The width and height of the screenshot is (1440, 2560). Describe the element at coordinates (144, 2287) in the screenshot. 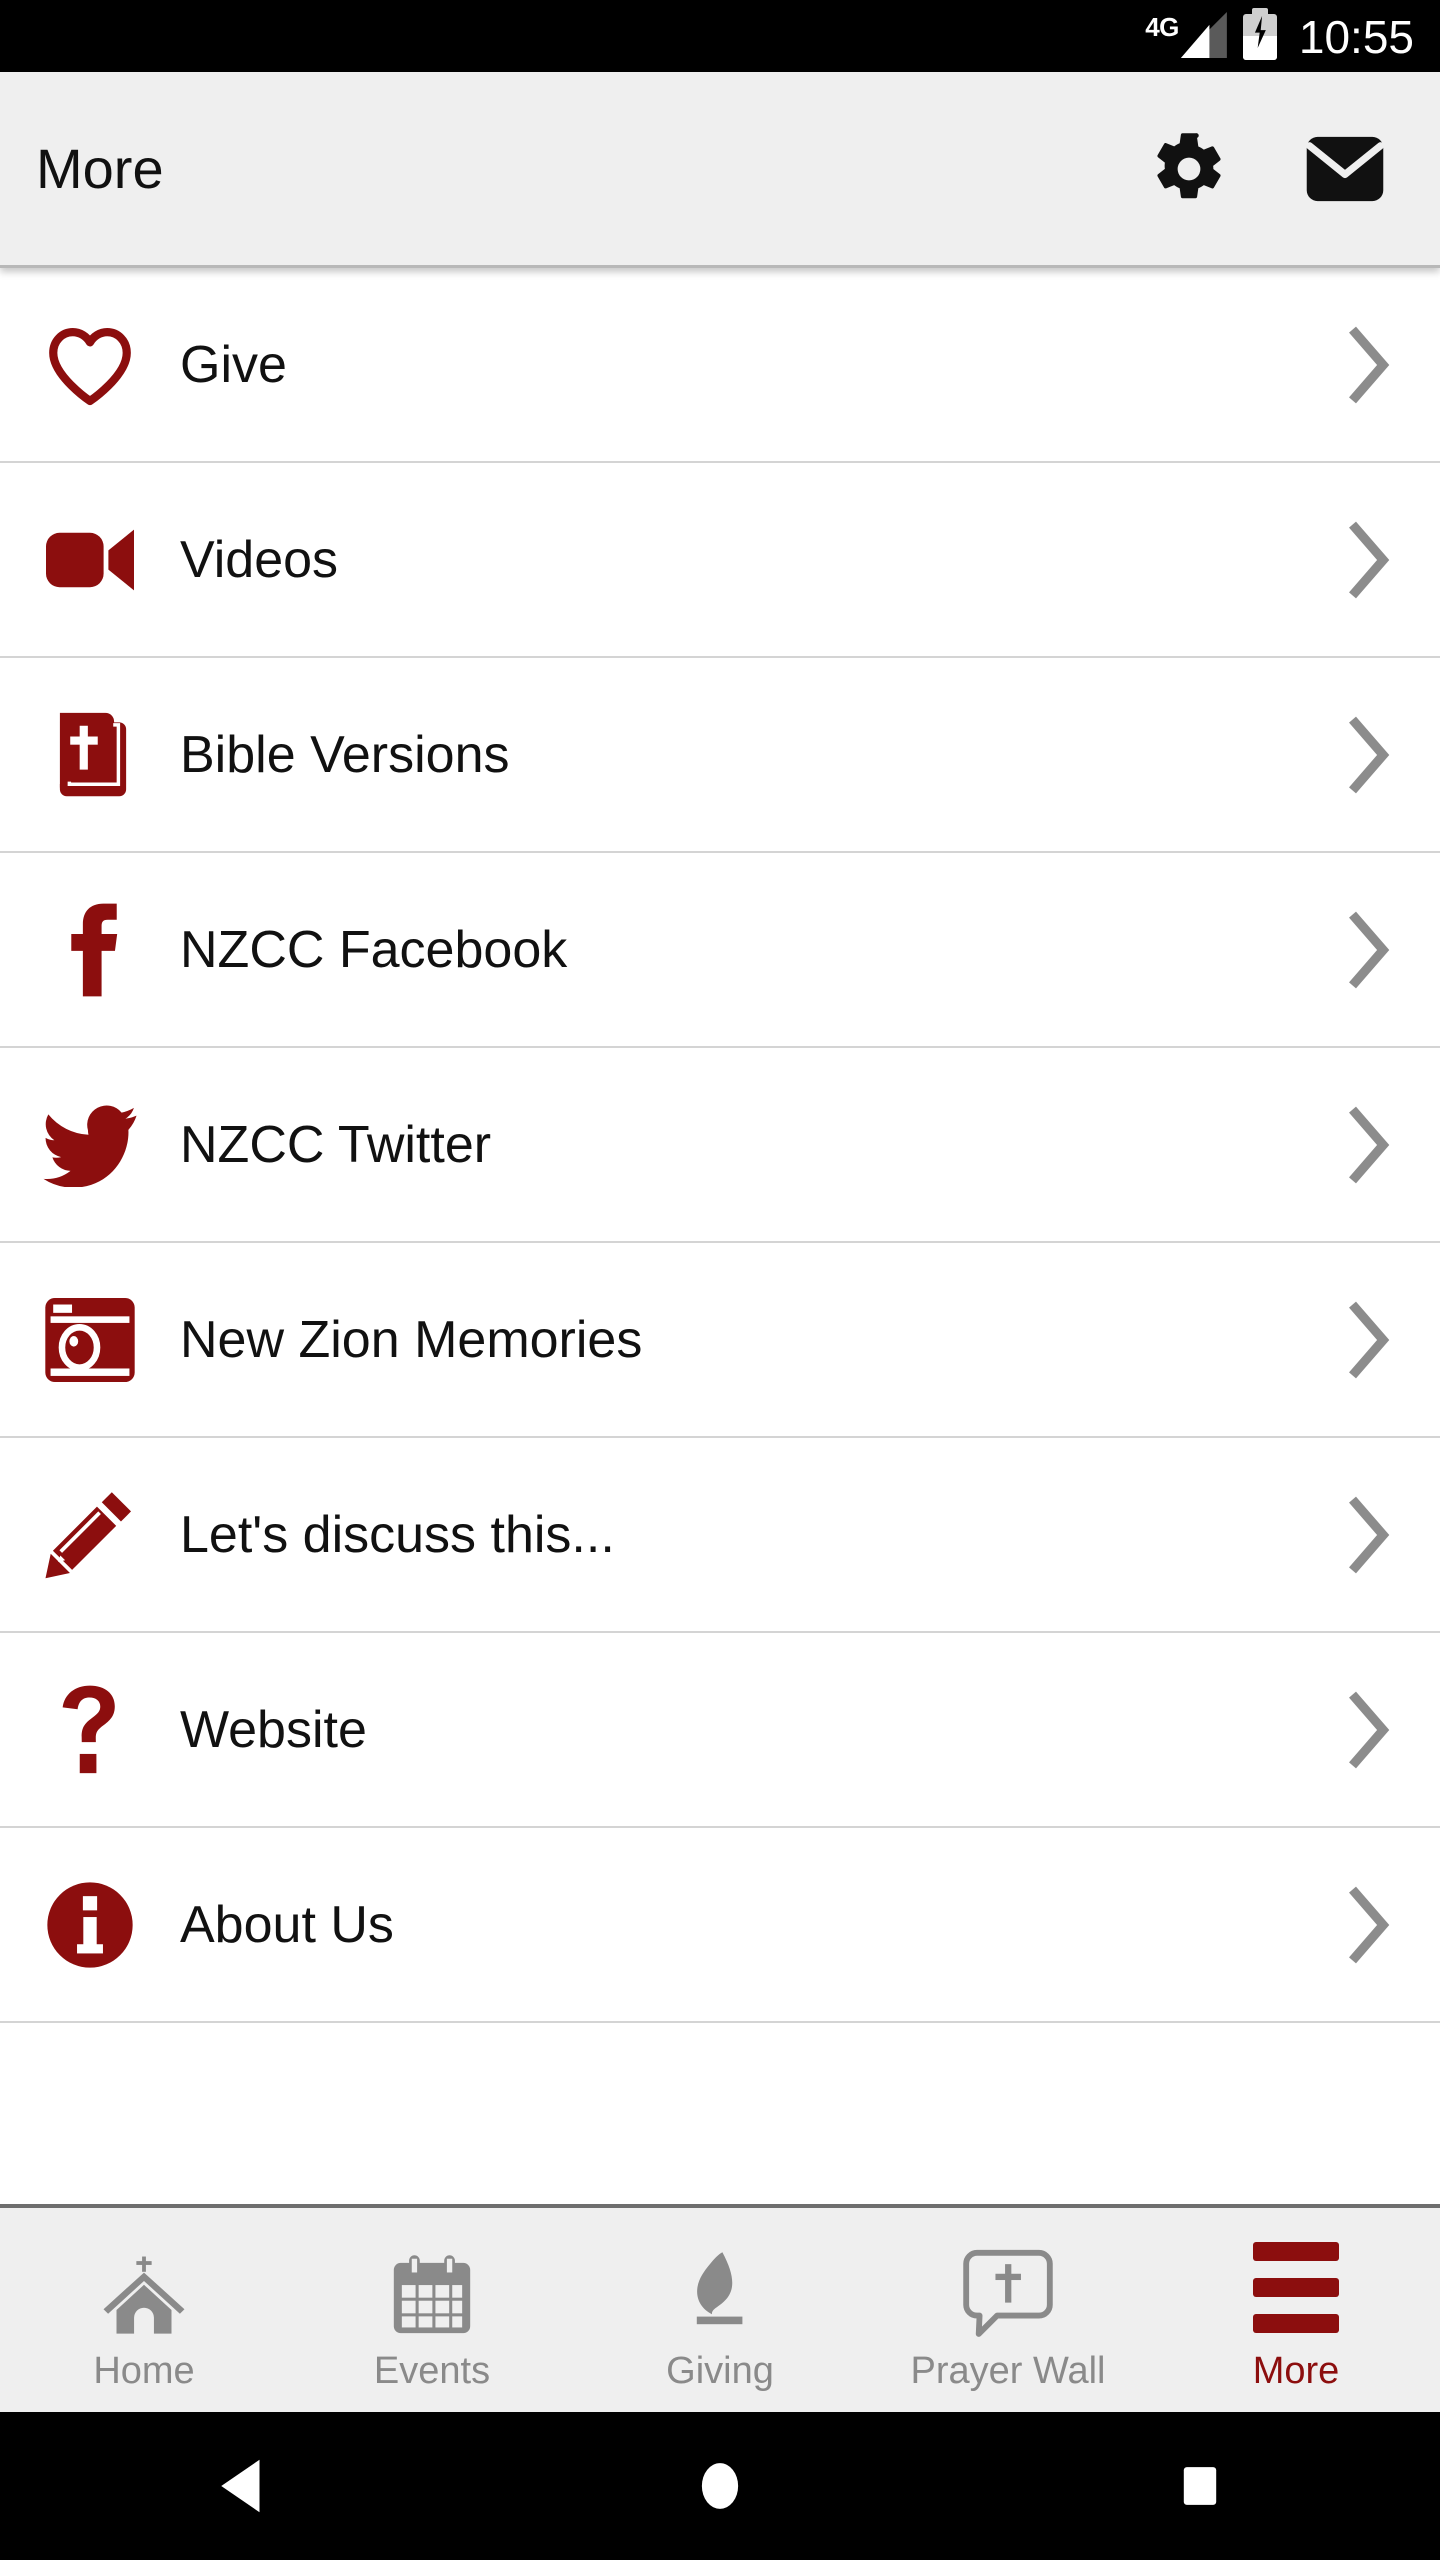

I see `church-icon` at that location.